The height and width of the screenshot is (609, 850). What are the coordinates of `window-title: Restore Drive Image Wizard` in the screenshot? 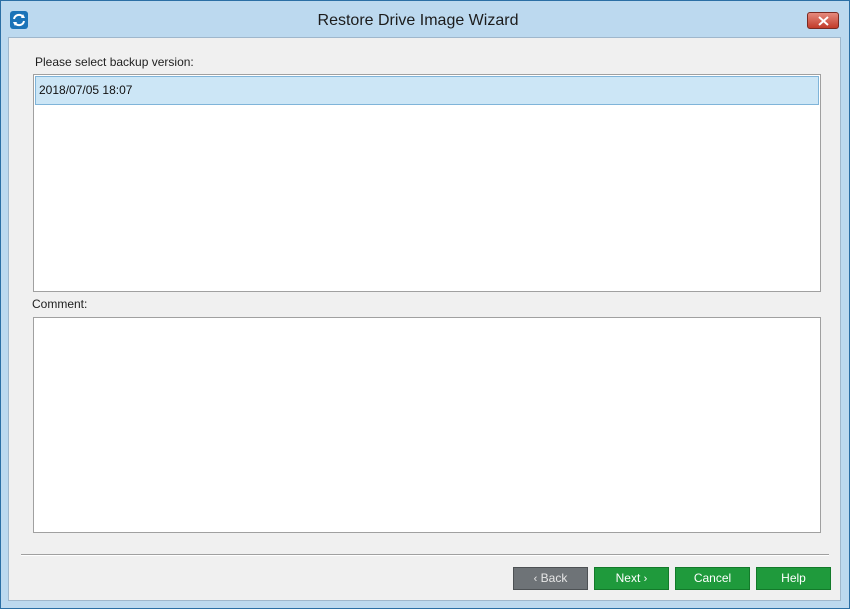 It's located at (418, 20).